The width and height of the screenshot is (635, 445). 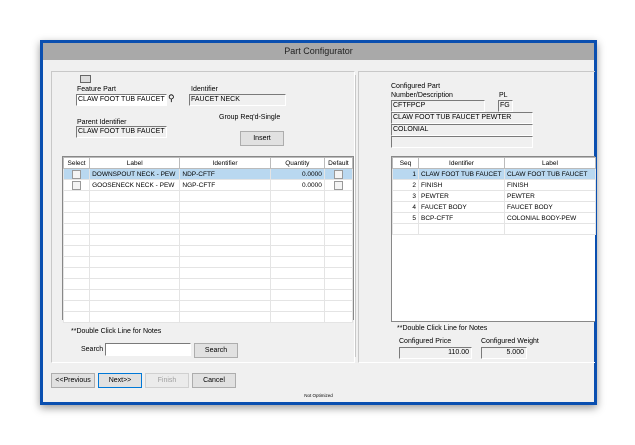 I want to click on search-icon: ⚲, so click(x=171, y=98).